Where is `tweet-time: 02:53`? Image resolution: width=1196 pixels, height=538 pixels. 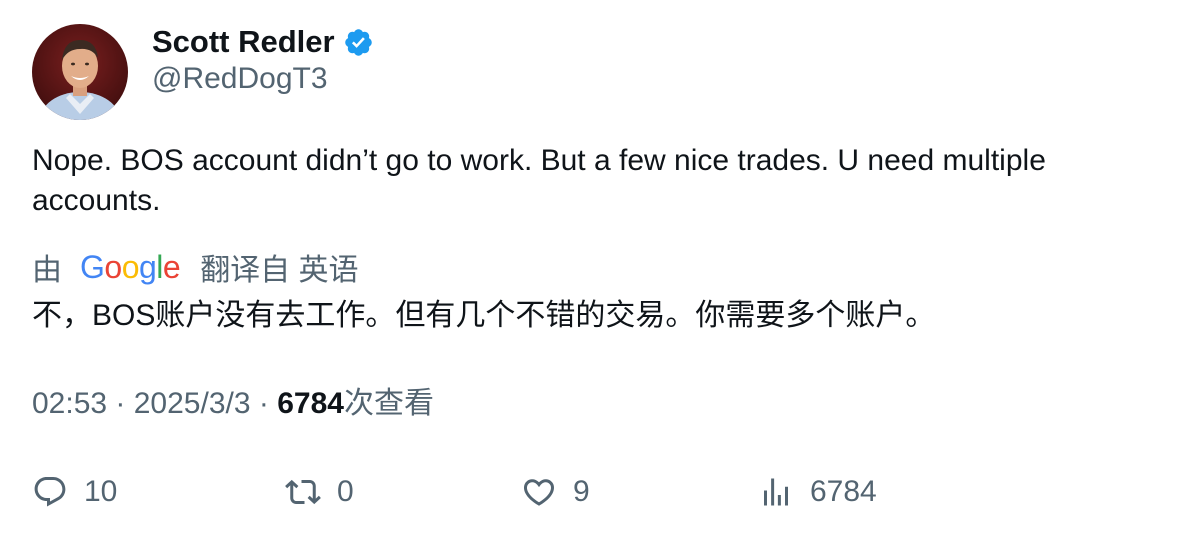 tweet-time: 02:53 is located at coordinates (69, 403).